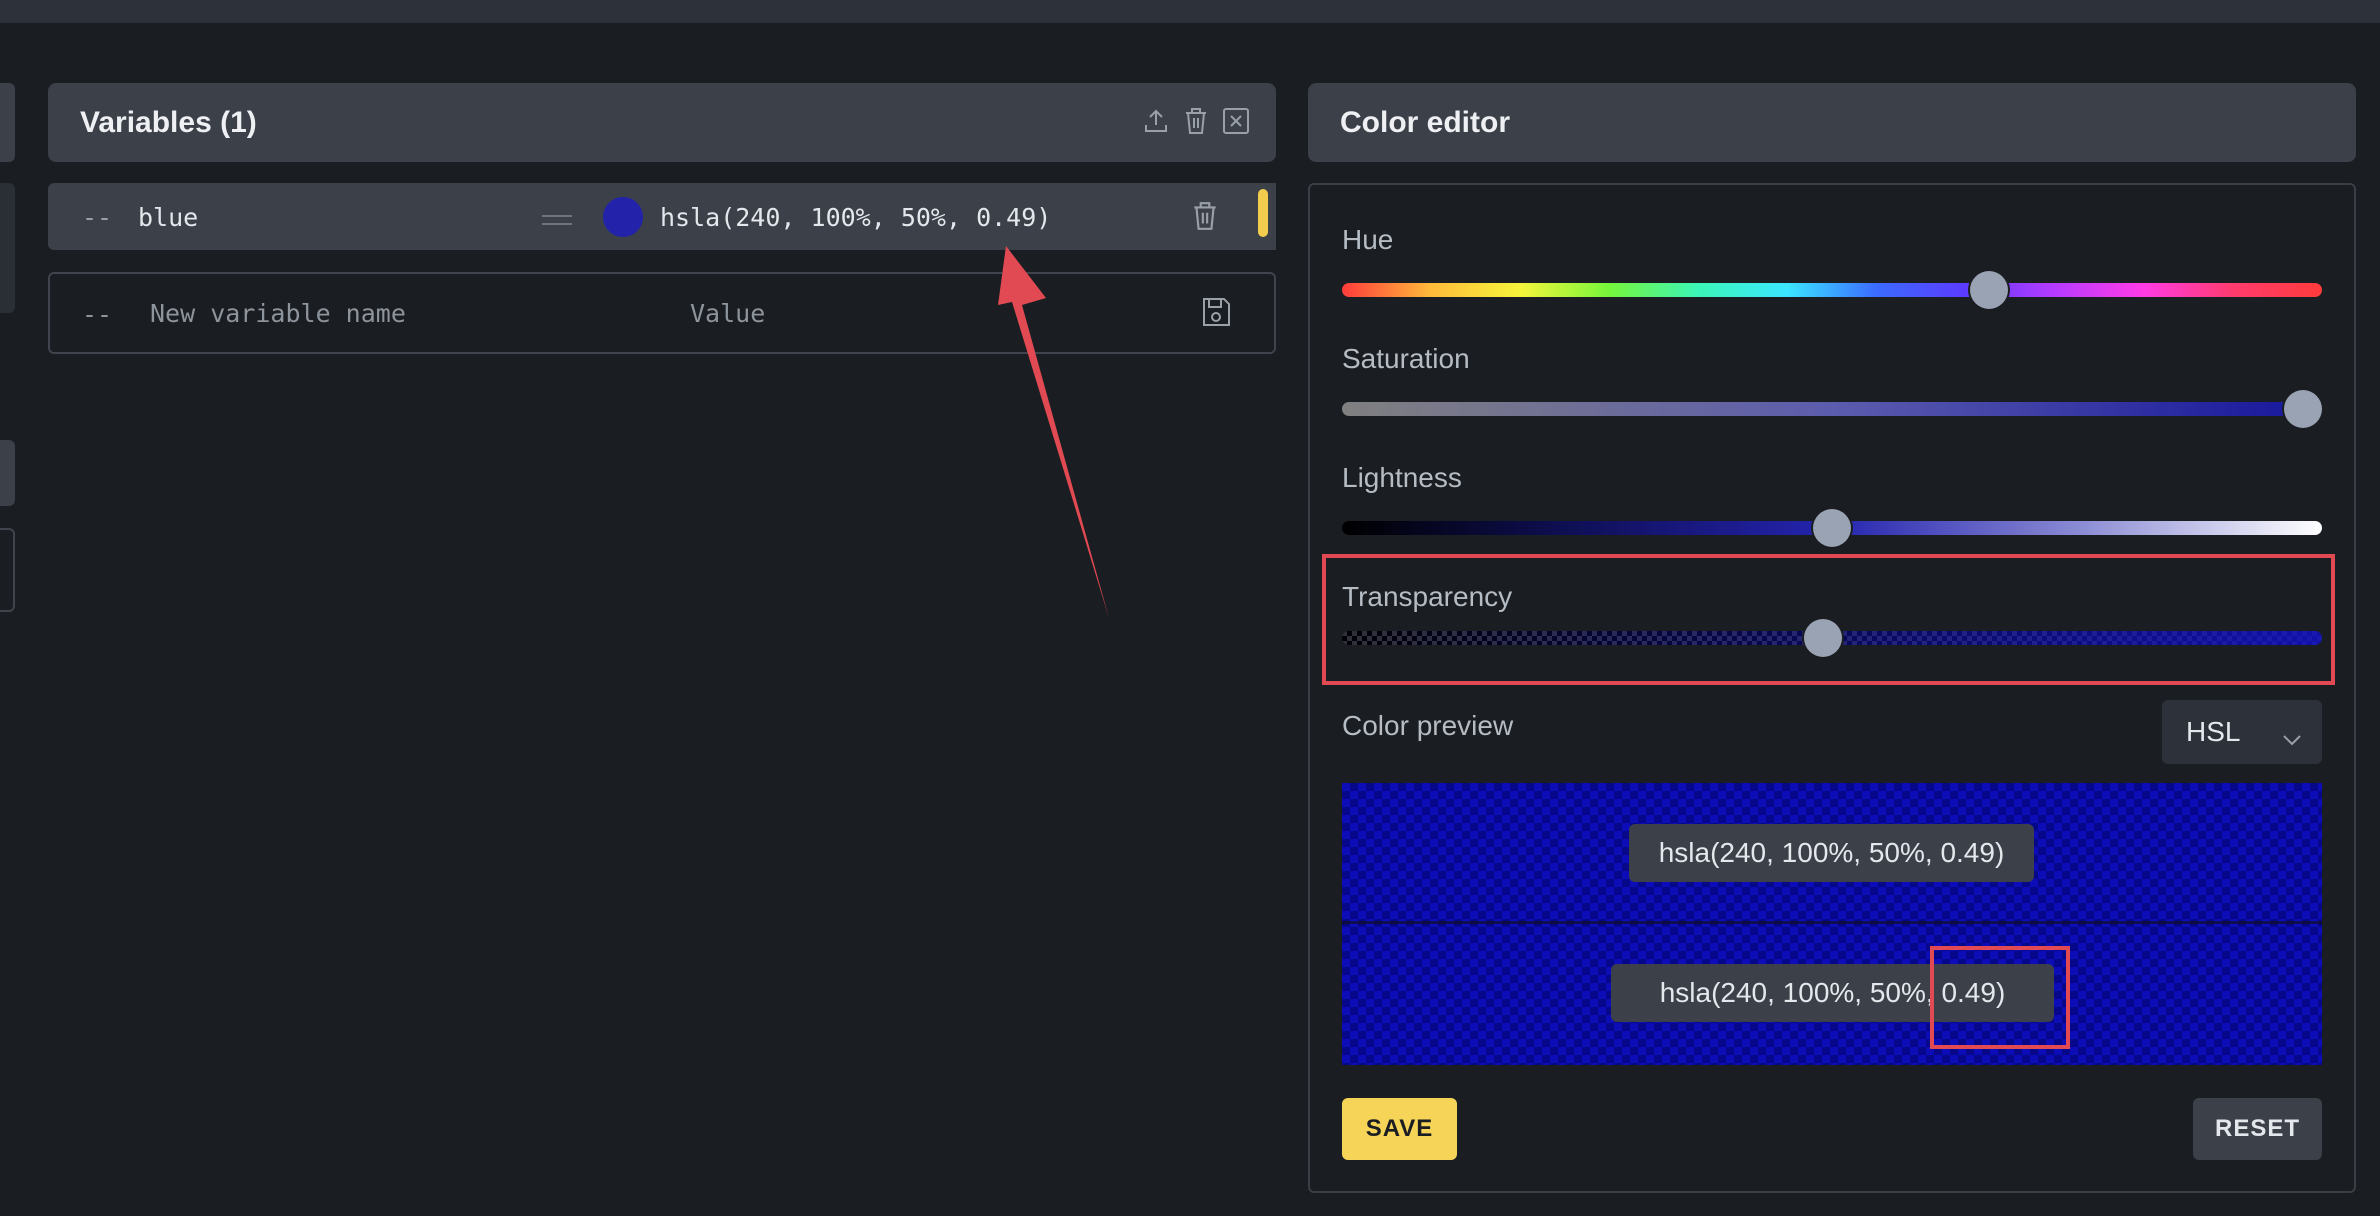 The height and width of the screenshot is (1216, 2380). I want to click on left-panel-item-edge, so click(7, 248).